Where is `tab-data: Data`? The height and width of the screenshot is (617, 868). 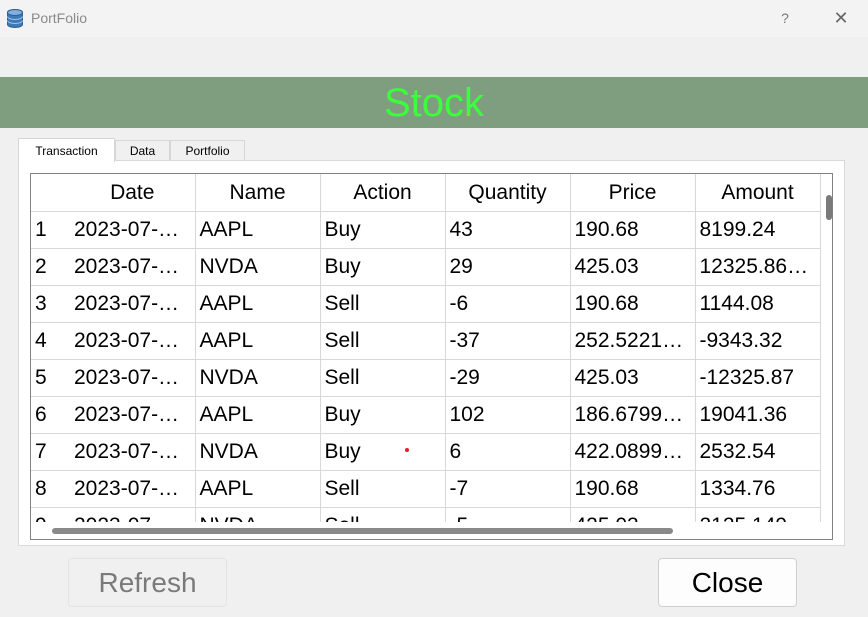
tab-data: Data is located at coordinates (142, 150).